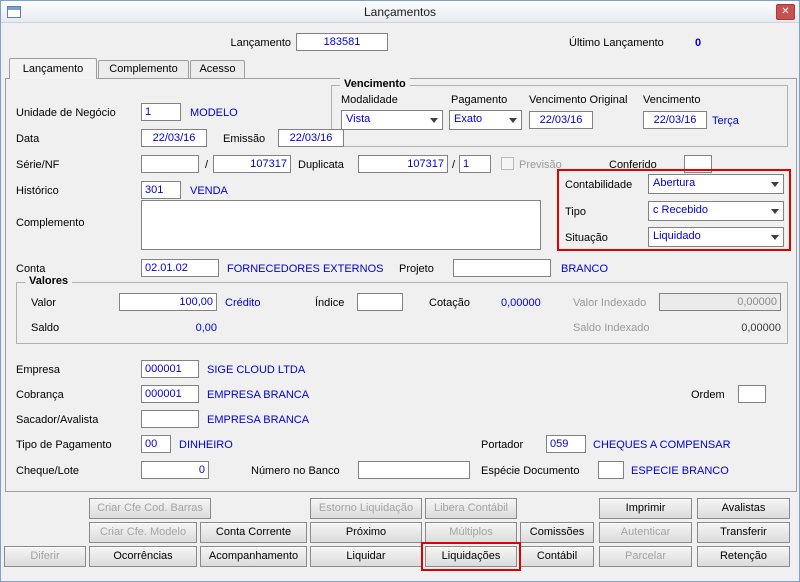 This screenshot has height=582, width=800. I want to click on pagamento-label: Pagamento, so click(479, 100).